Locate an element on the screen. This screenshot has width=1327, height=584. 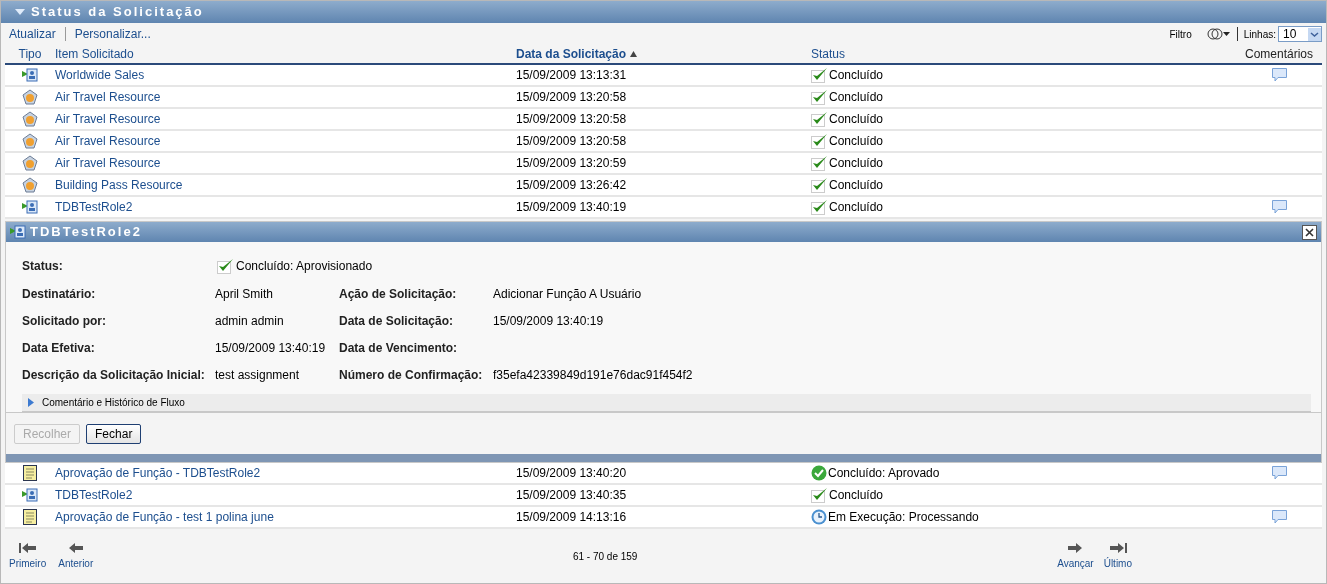
next-page-button: Avançar is located at coordinates (1075, 556).